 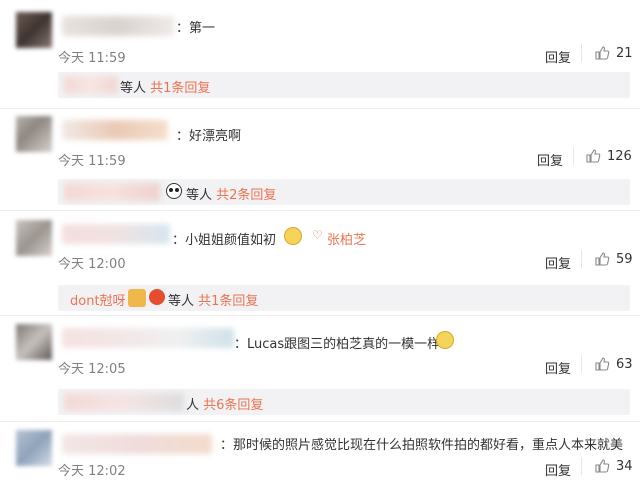 What do you see at coordinates (624, 466) in the screenshot?
I see `like-count: 34` at bounding box center [624, 466].